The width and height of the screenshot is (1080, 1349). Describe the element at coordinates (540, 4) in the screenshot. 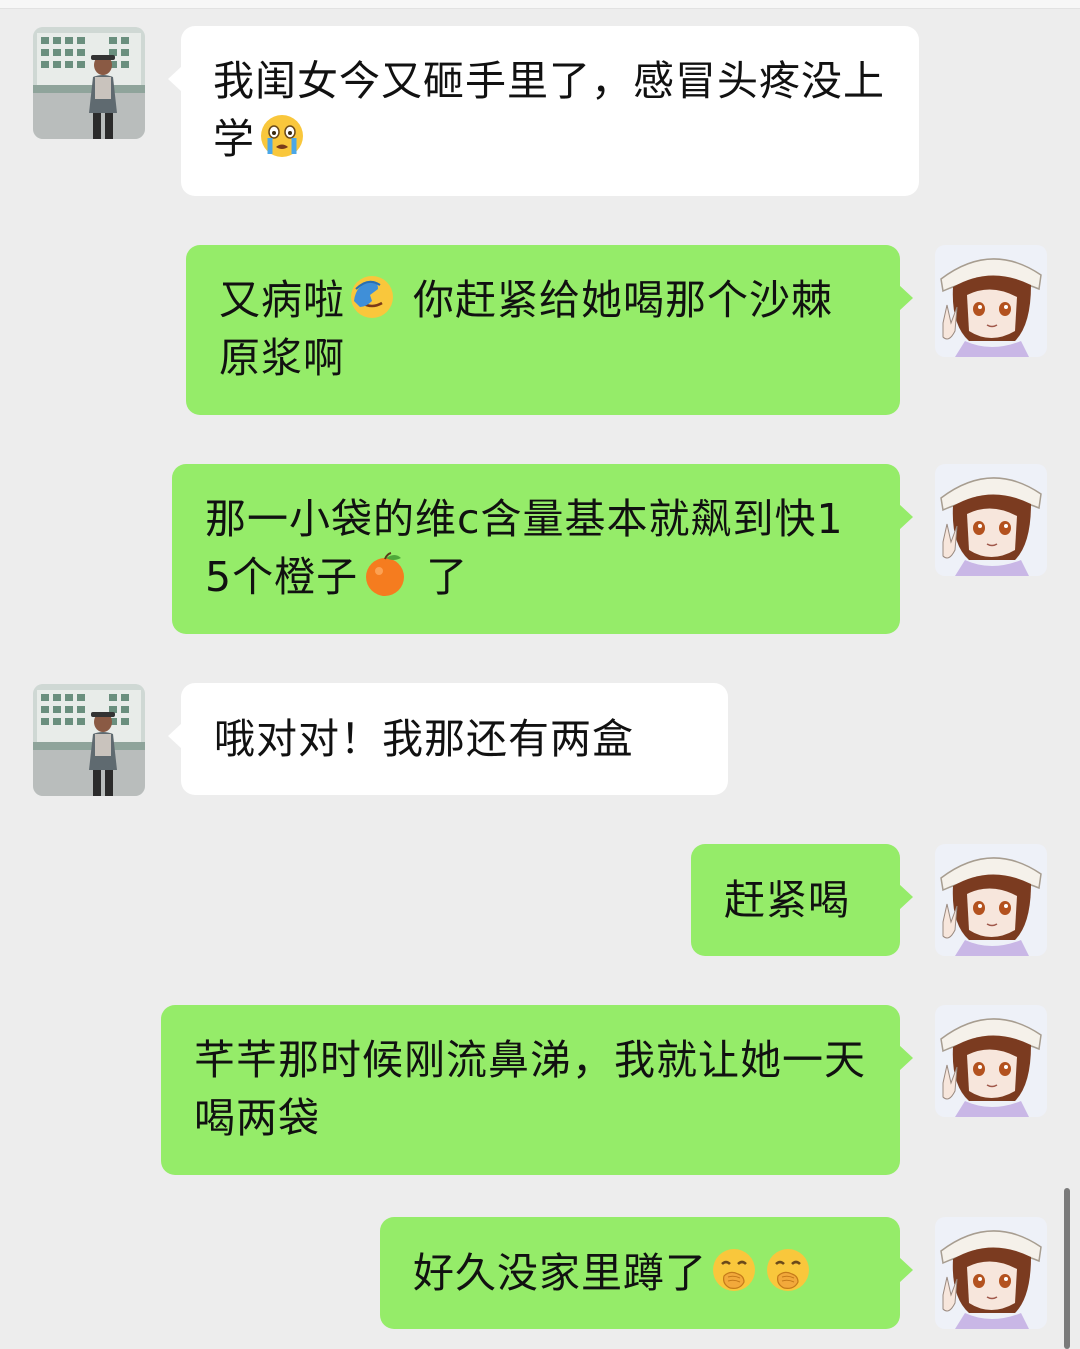

I see `top-divider` at that location.